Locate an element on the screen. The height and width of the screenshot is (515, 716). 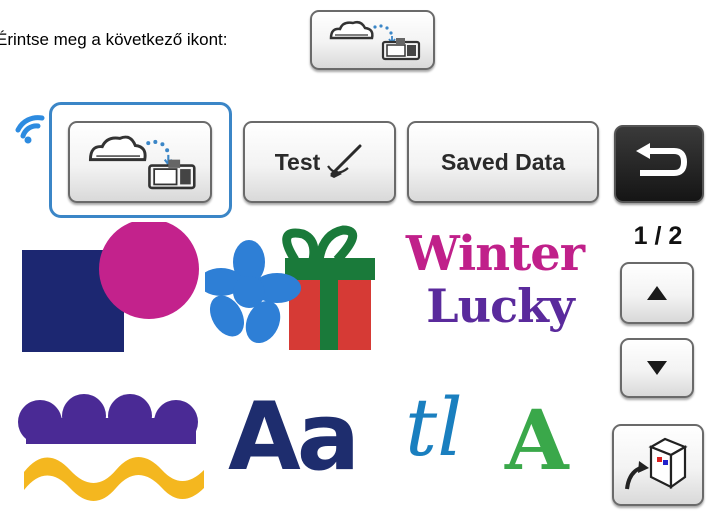
basic-shapes-pattern is located at coordinates (112, 289).